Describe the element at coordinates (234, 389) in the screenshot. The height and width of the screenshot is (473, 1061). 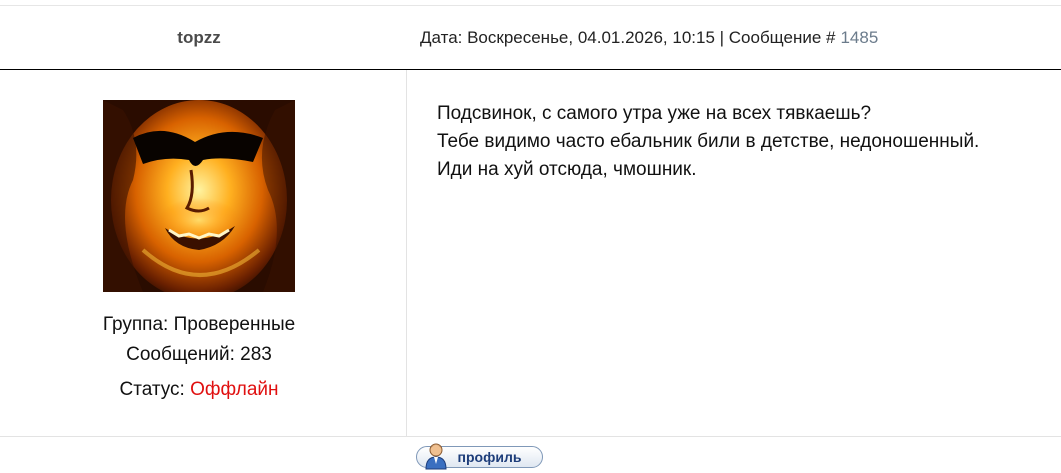
I see `status-value: Оффлайн` at that location.